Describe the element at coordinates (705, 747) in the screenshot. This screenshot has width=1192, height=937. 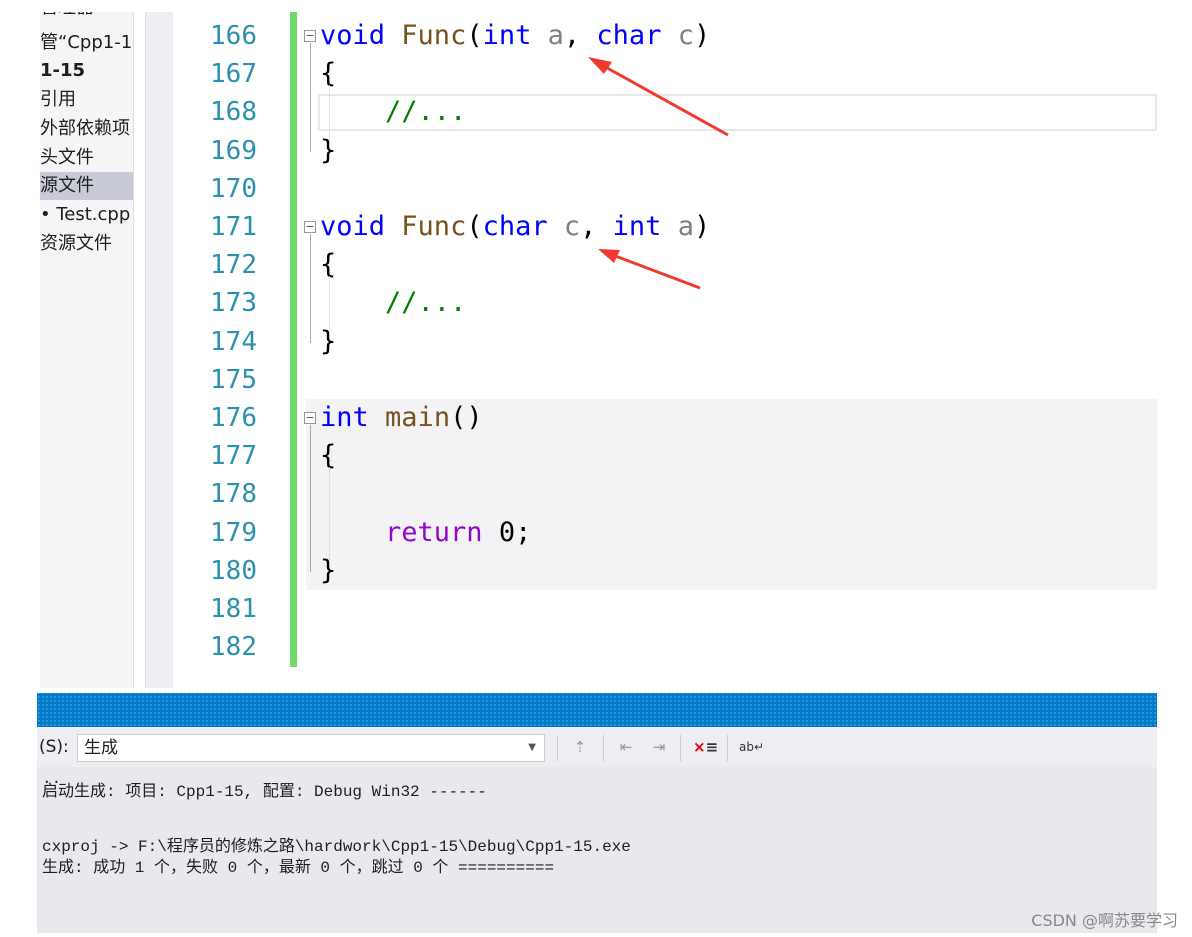
I see `clear-all-icon: ×≡` at that location.